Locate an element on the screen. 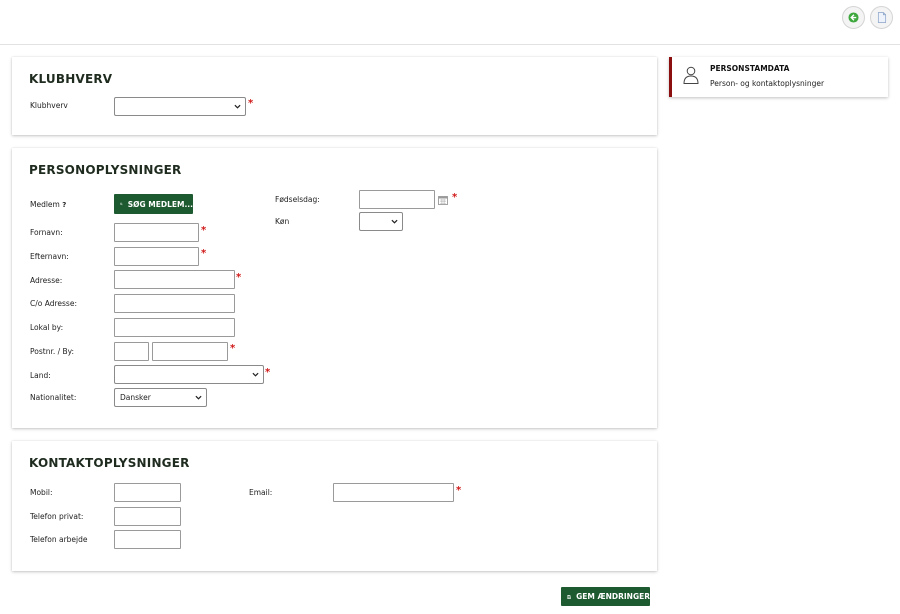 The height and width of the screenshot is (614, 900). medlem-label-text: Medlem is located at coordinates (45, 204).